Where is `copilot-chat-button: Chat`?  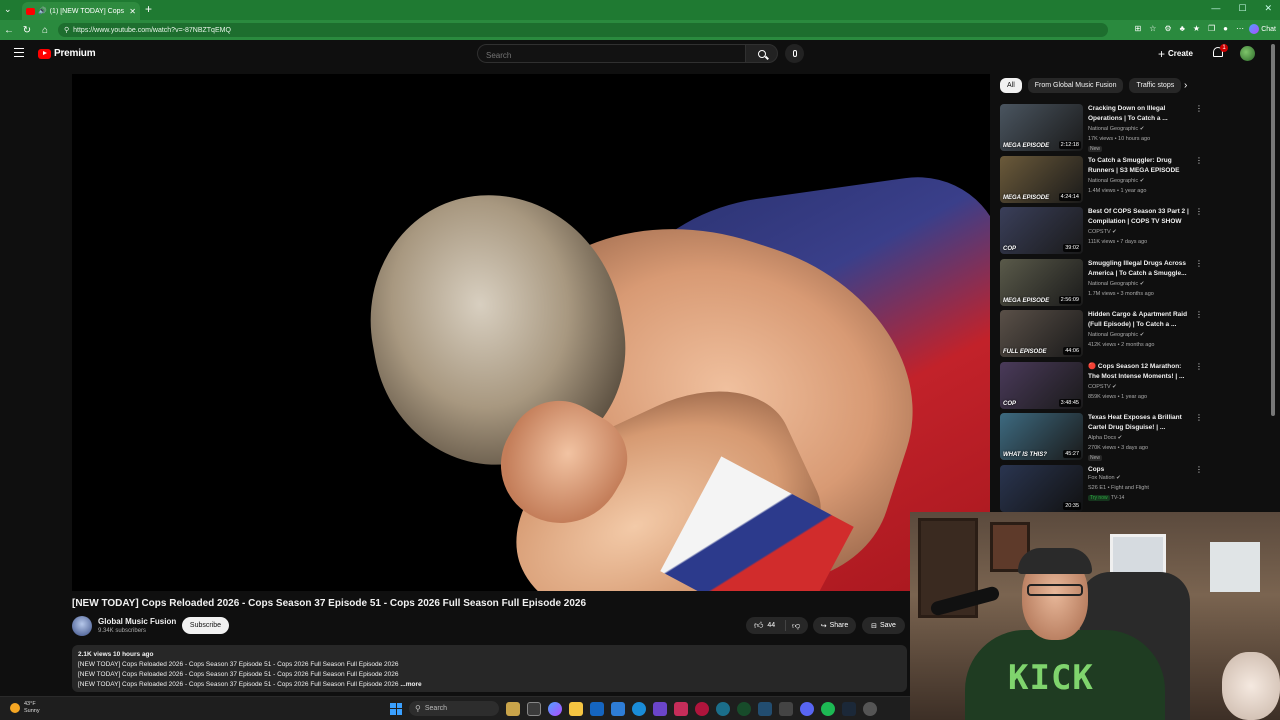
copilot-chat-button: Chat is located at coordinates (1262, 29).